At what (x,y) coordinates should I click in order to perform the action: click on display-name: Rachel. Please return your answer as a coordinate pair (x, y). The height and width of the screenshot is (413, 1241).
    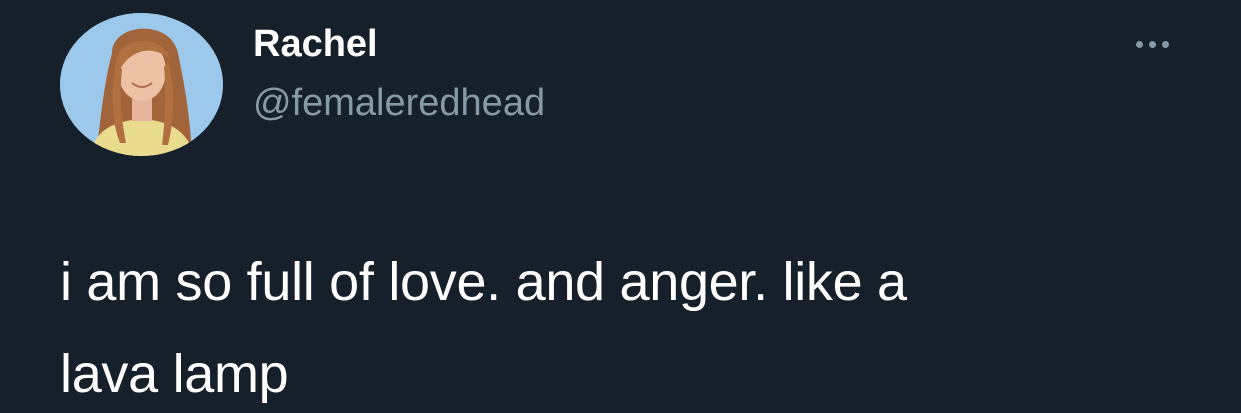
    Looking at the image, I should click on (315, 44).